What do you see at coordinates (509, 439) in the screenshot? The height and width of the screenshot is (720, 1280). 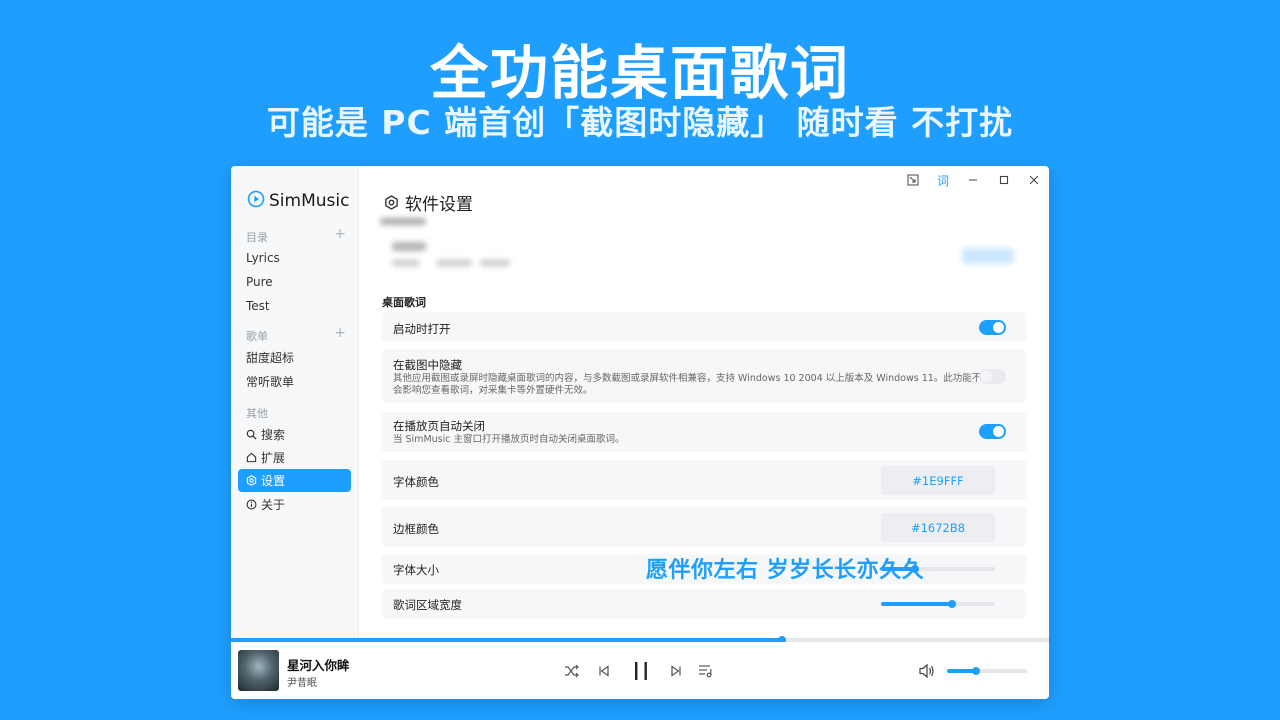 I see `setting-description: 当 SimMusic 主窗口打开播放页时自动关闭桌面歌词。` at bounding box center [509, 439].